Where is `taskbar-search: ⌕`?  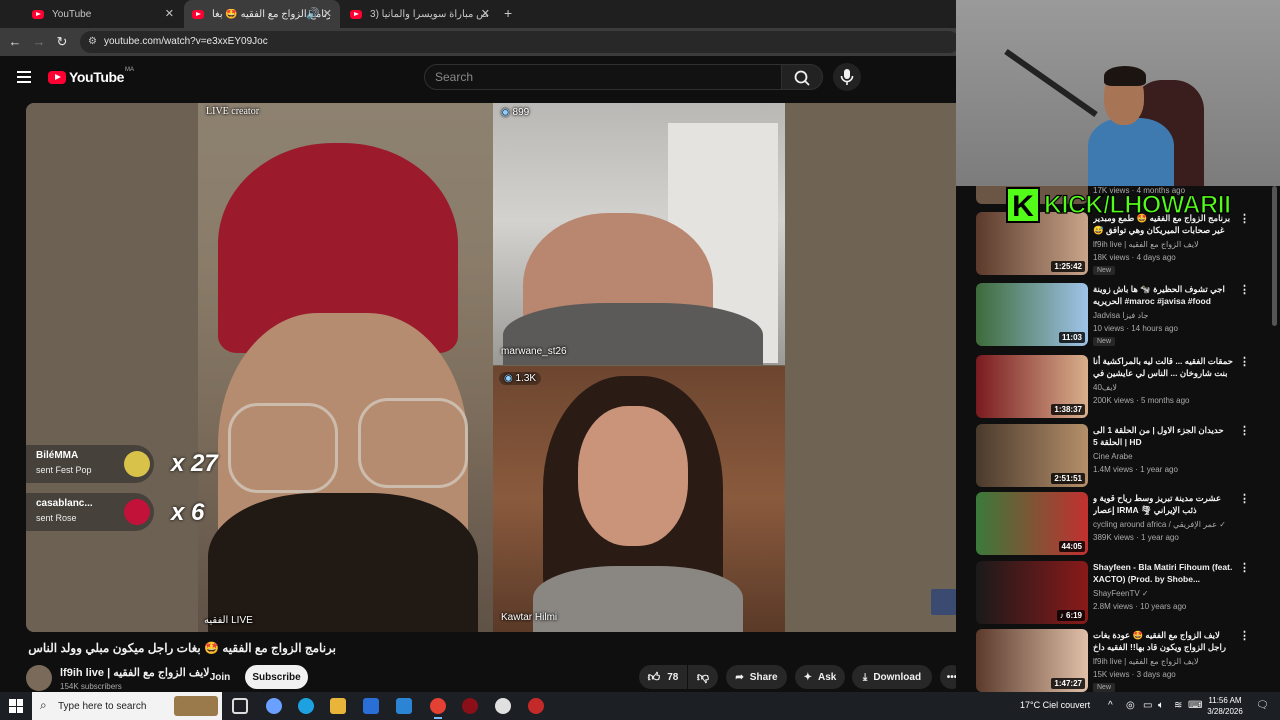
taskbar-search: ⌕ is located at coordinates (127, 706).